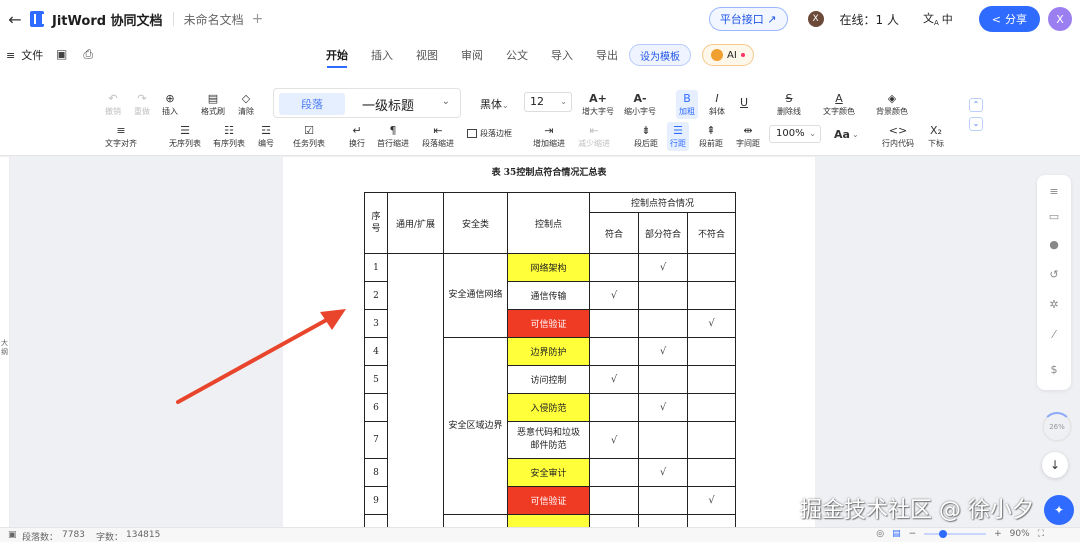 The width and height of the screenshot is (1080, 542). I want to click on increase-indent-button: ⇥ 增加缩进, so click(549, 136).